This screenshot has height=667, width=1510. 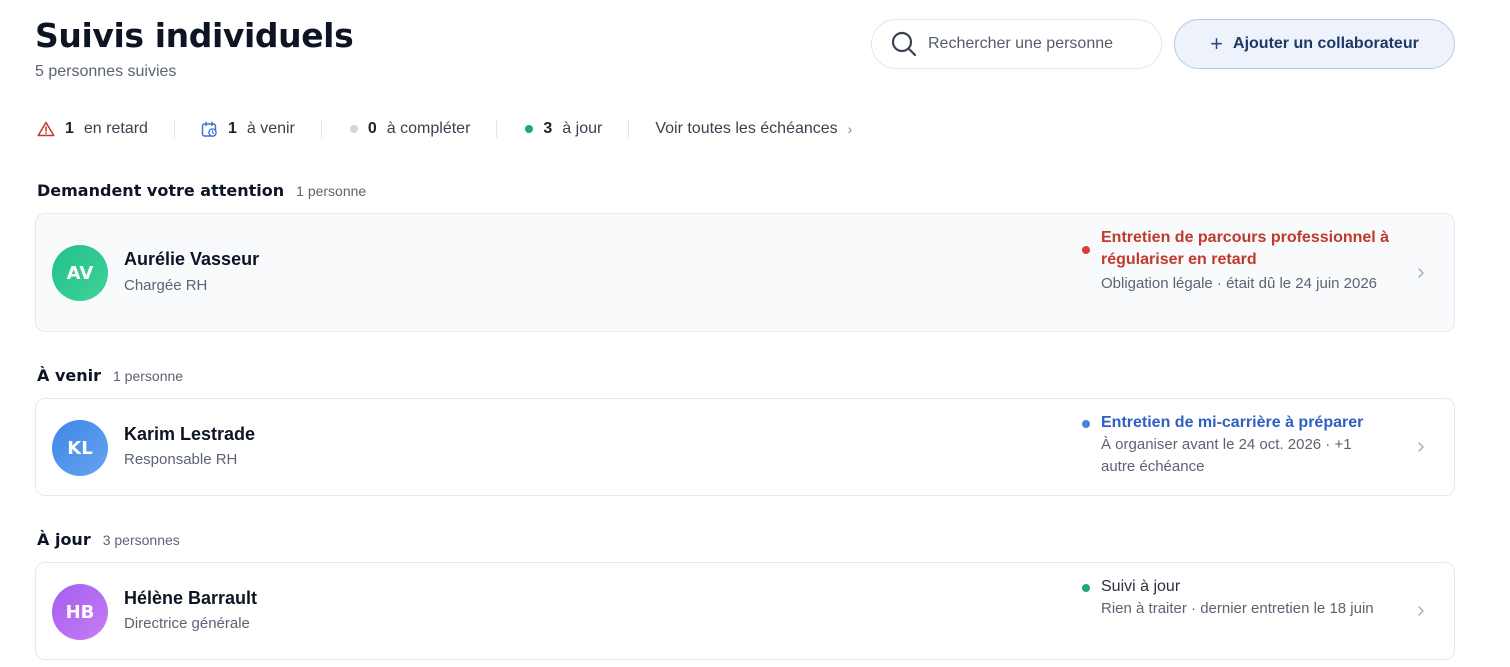 What do you see at coordinates (232, 128) in the screenshot?
I see `stat-upcoming-count: 1` at bounding box center [232, 128].